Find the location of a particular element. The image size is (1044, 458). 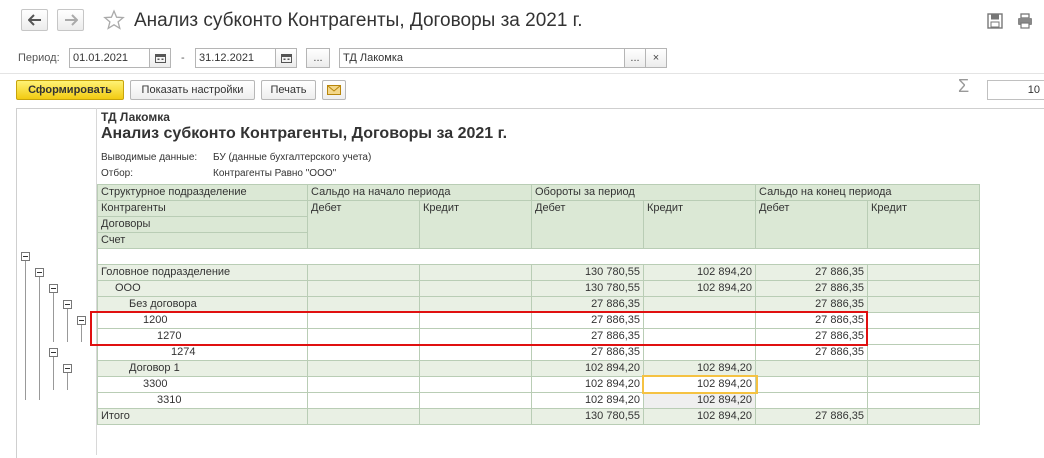

organization-clear-button: × is located at coordinates (656, 58).